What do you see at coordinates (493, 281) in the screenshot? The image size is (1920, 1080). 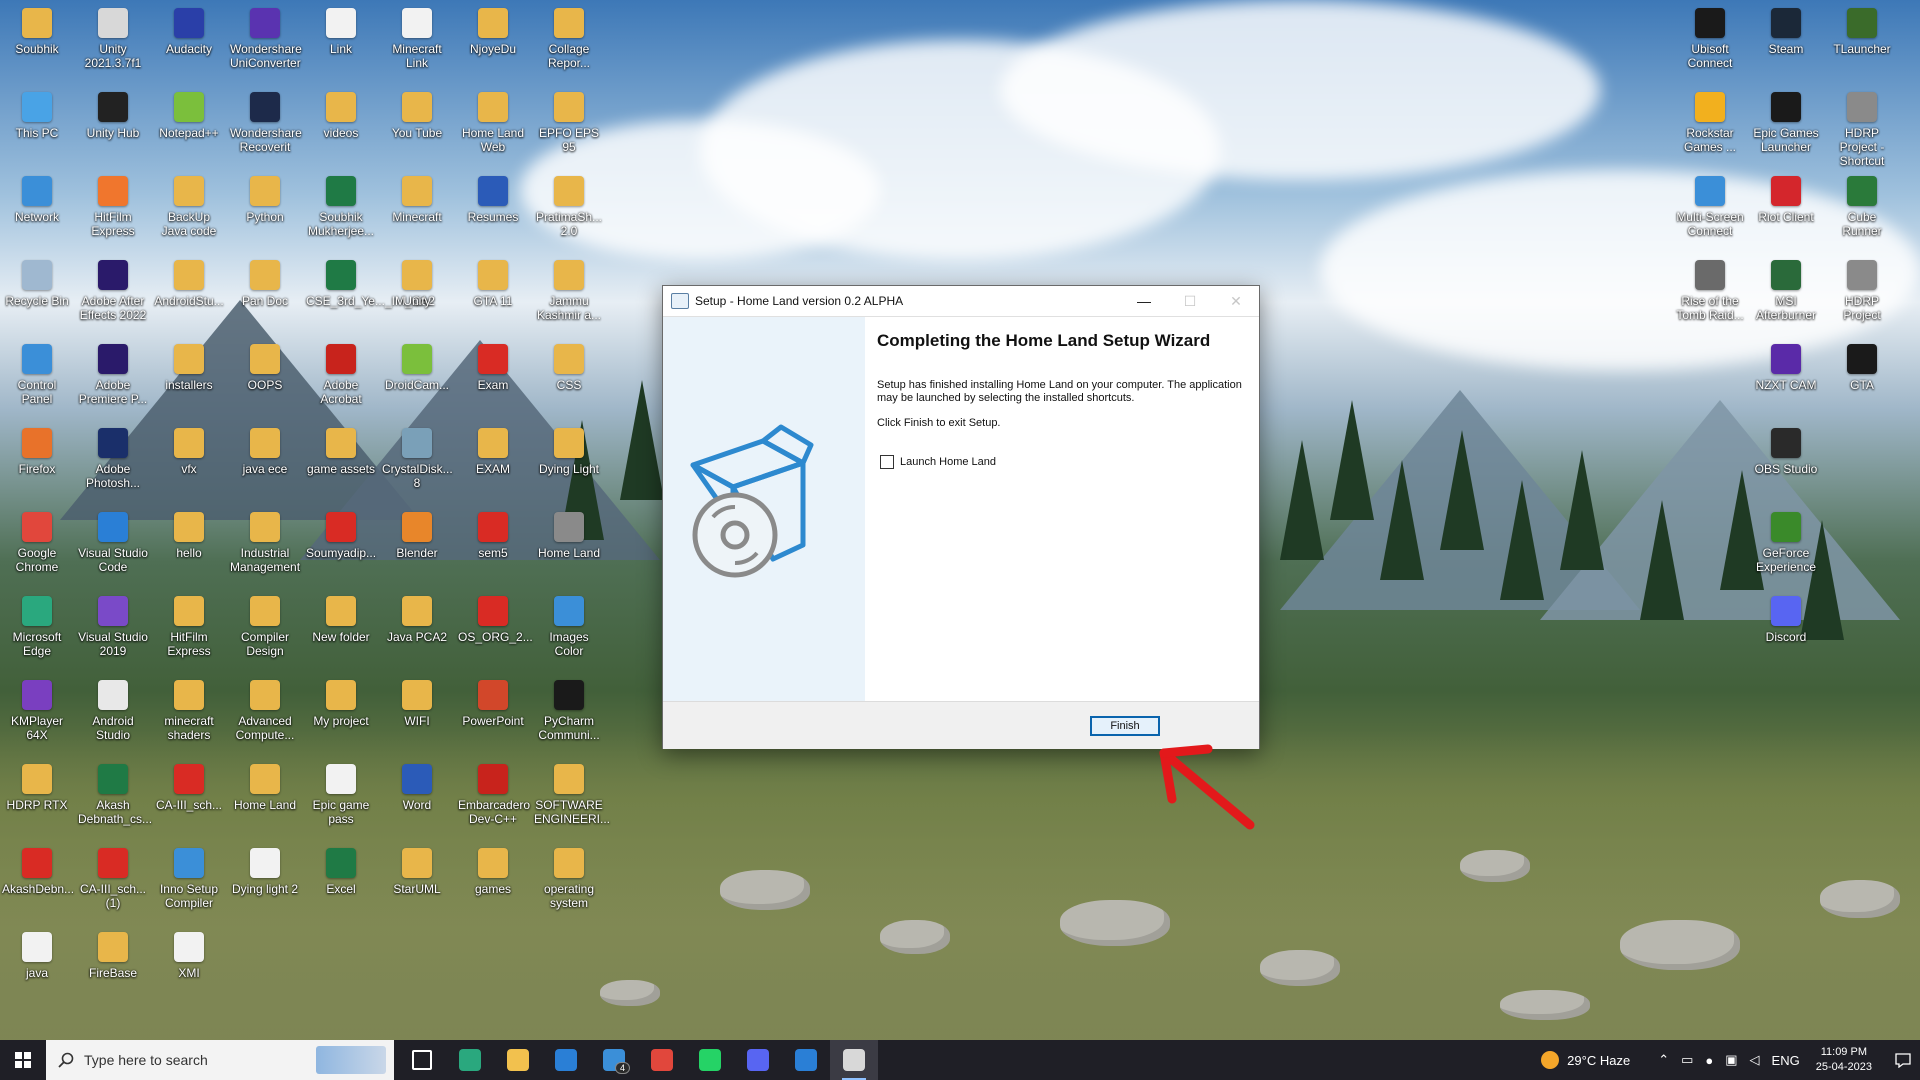 I see `desktop-icon-gta-11: GTA 11` at bounding box center [493, 281].